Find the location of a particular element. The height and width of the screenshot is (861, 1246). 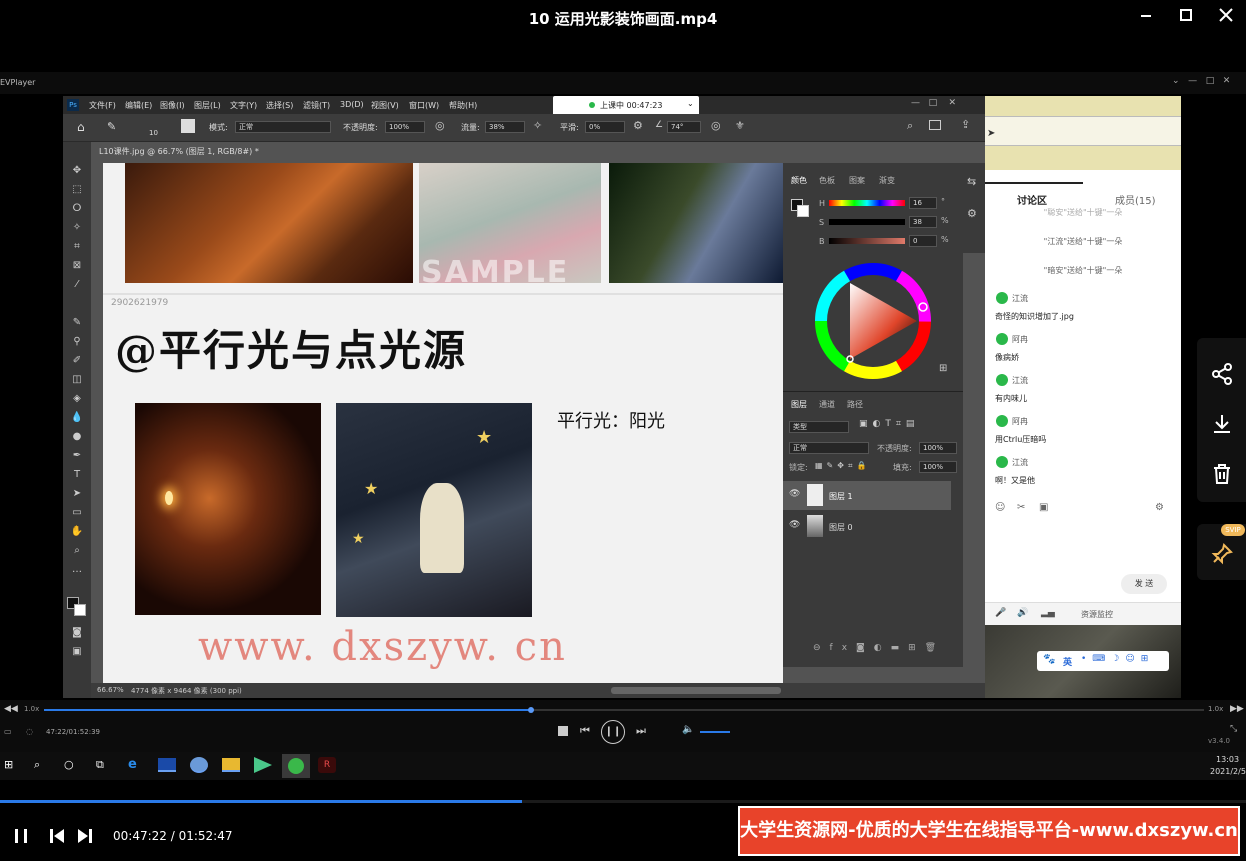

type-tool-icon: T is located at coordinates (77, 475).